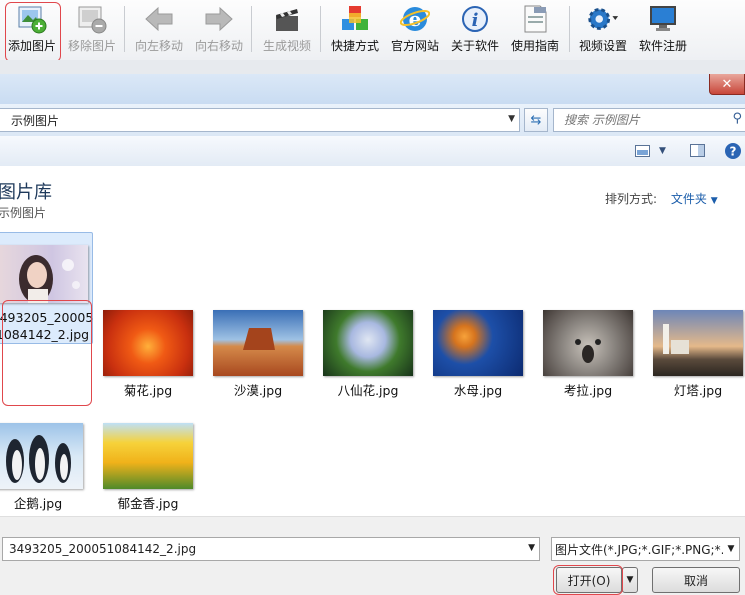 The image size is (745, 595). What do you see at coordinates (535, 19) in the screenshot?
I see `html-doc-icon` at bounding box center [535, 19].